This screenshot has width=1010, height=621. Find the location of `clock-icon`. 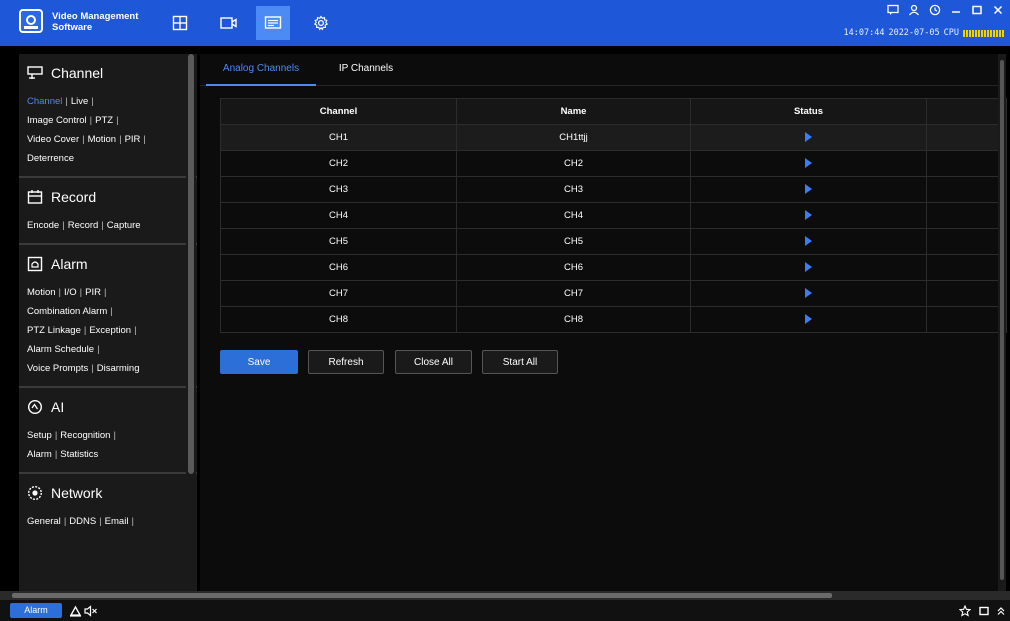

clock-icon is located at coordinates (935, 10).